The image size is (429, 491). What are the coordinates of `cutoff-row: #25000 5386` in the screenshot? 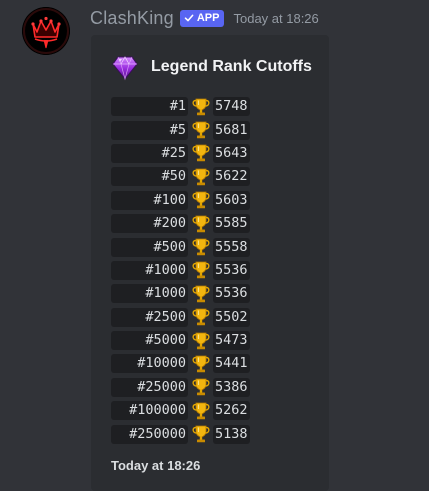 It's located at (180, 387).